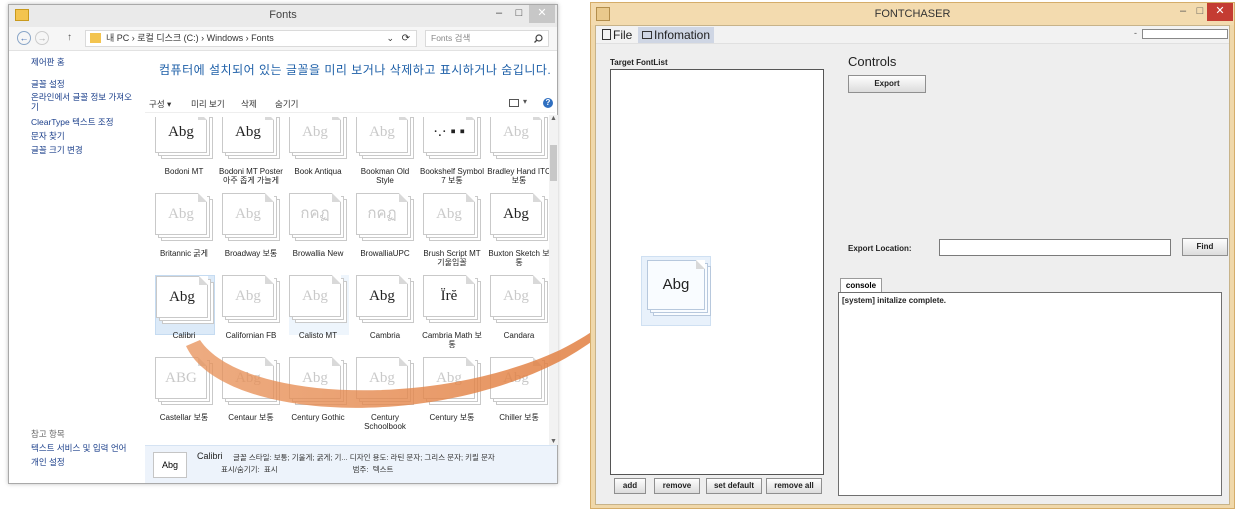  Describe the element at coordinates (350, 104) in the screenshot. I see `toolbar: 구성 ▾ 미리 보기 삭제 숨기기 ▾ ?` at that location.